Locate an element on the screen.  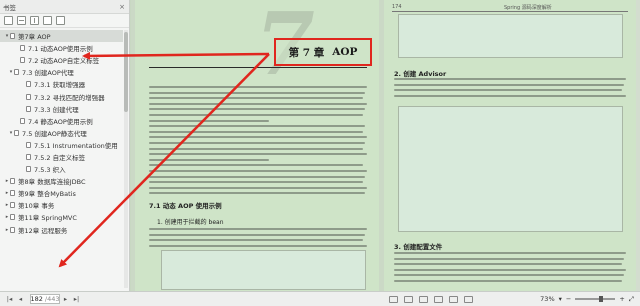
section-heading: 7.1 动态 AOP 使用示例 is located at coordinates (185, 206).